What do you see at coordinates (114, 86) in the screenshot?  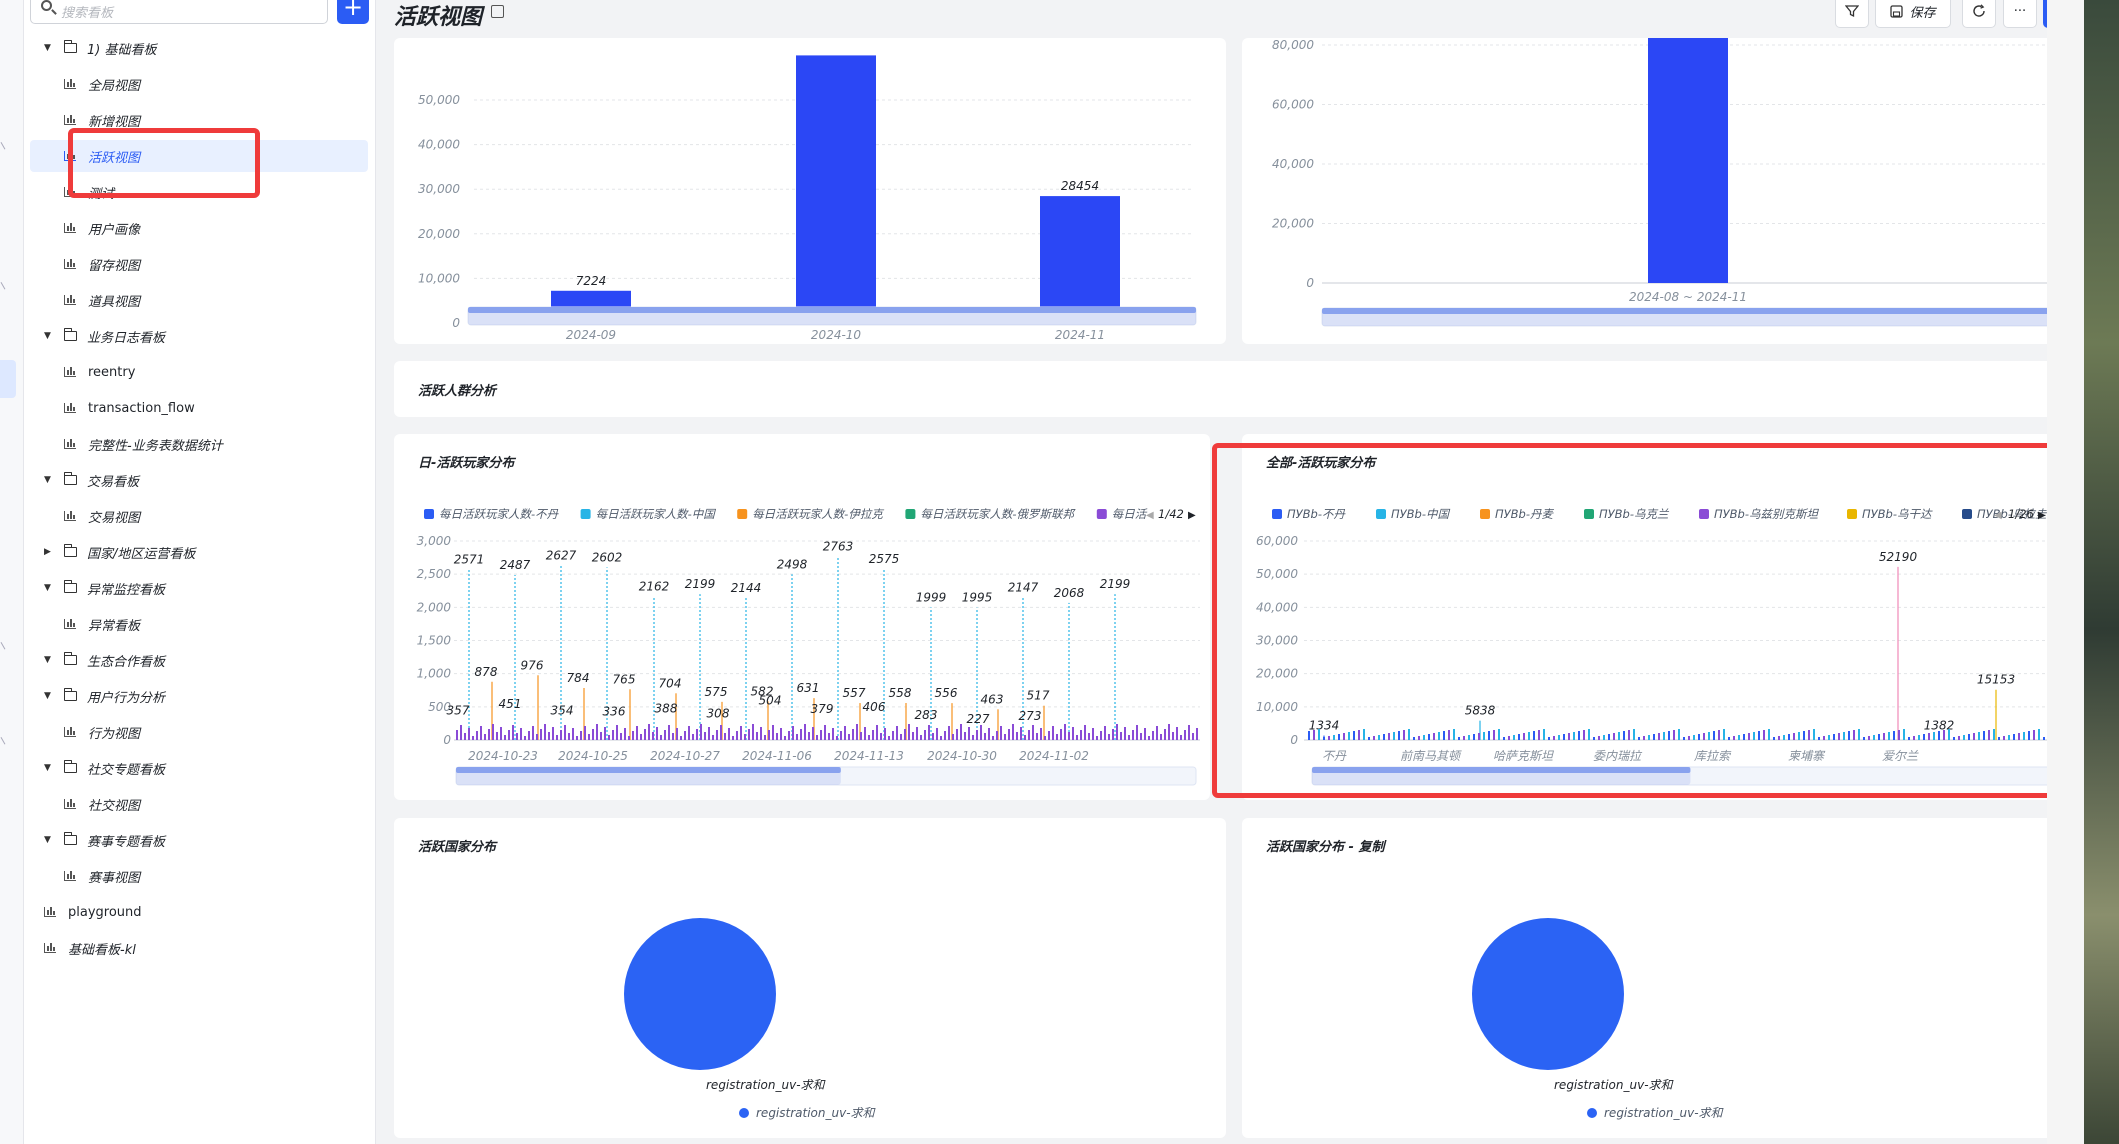 I see `tree-item-label: 全局视图` at bounding box center [114, 86].